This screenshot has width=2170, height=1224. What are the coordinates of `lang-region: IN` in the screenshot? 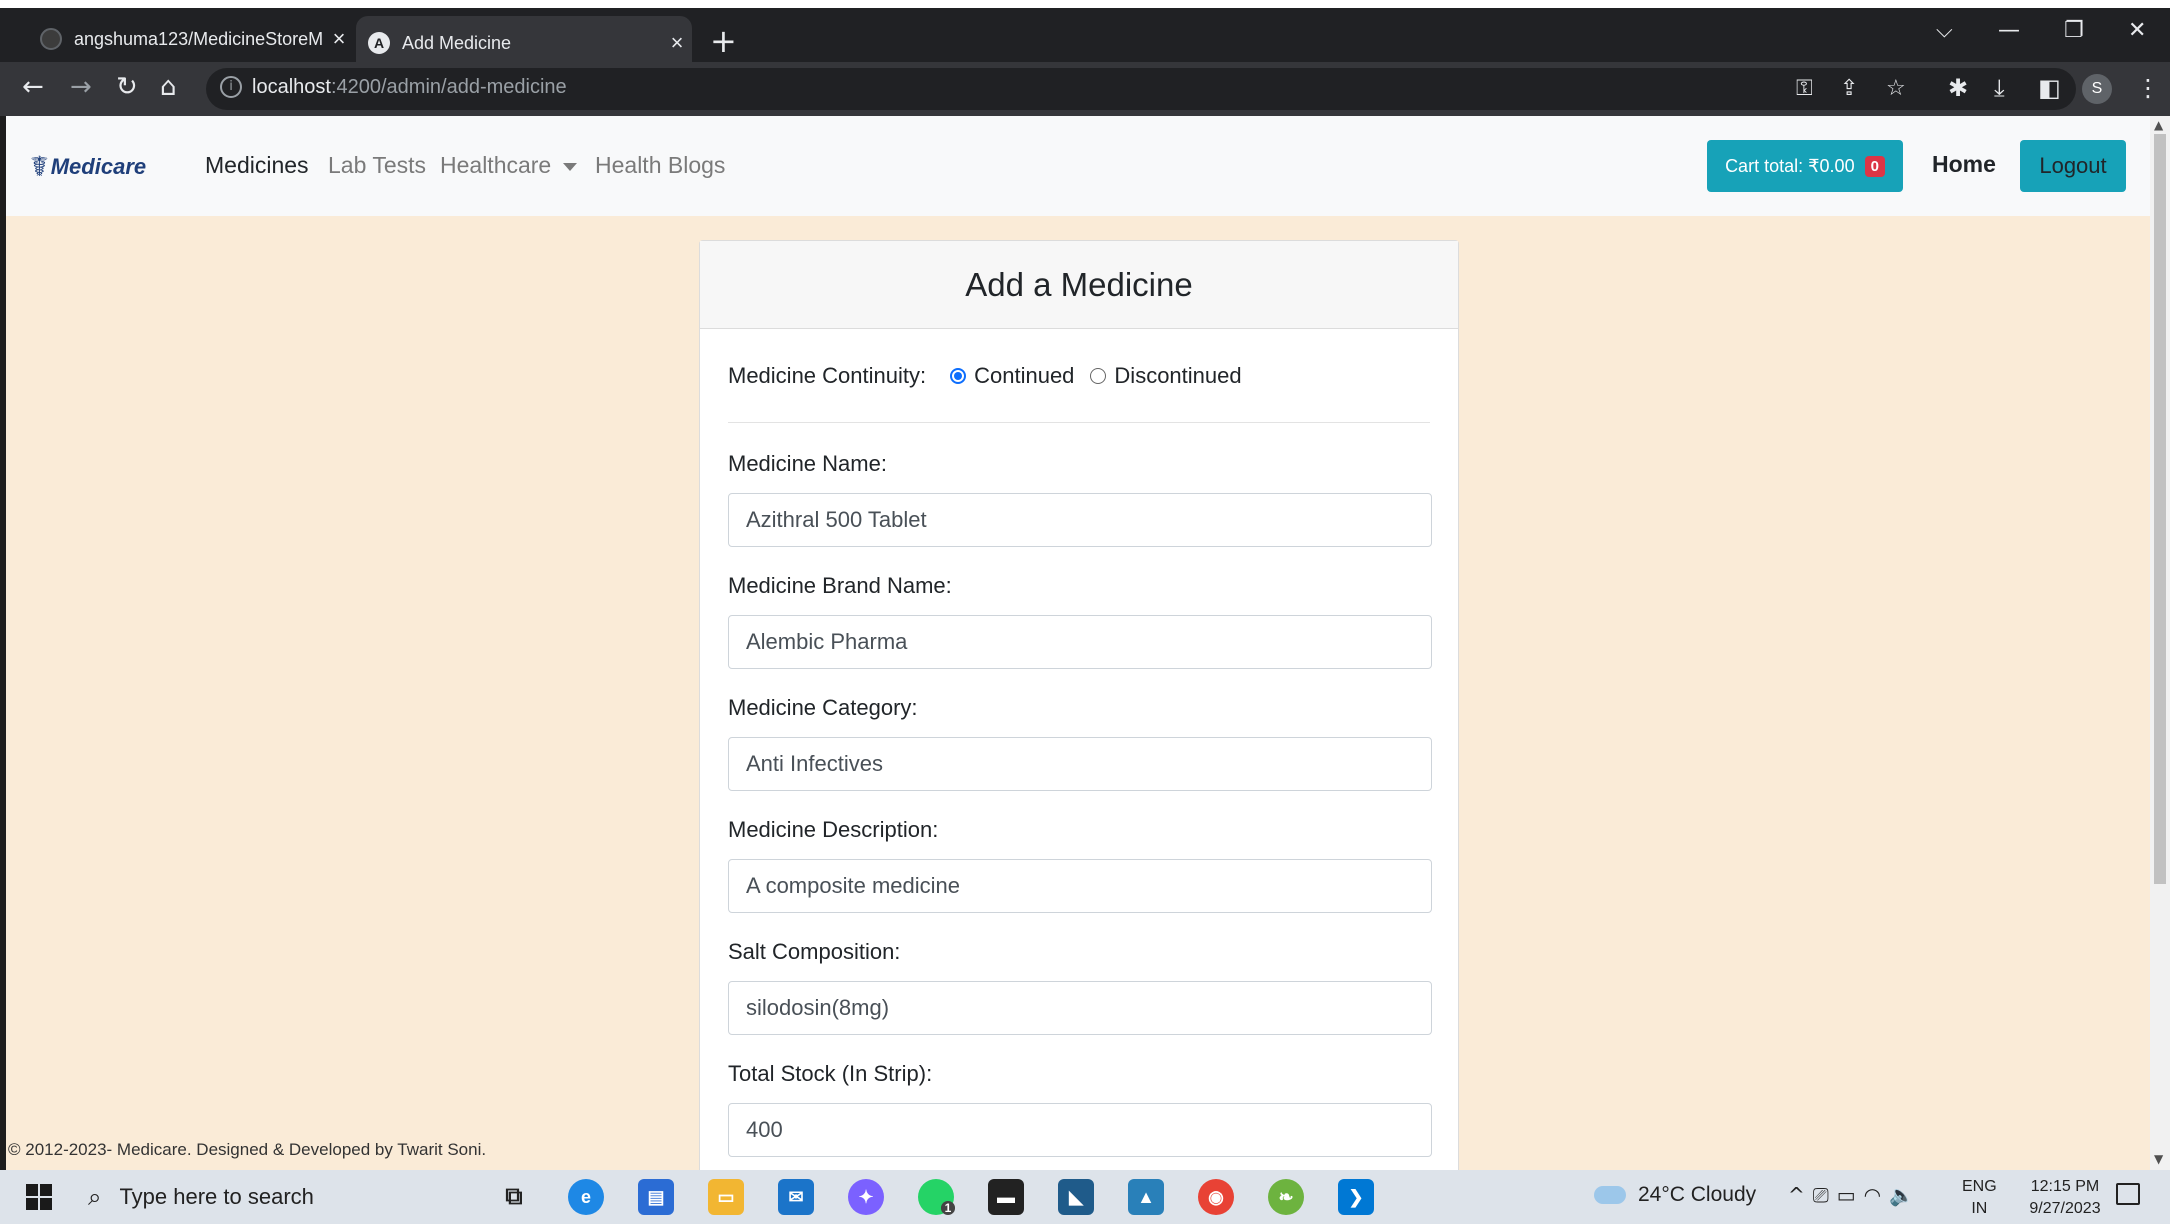 It's located at (1979, 1208).